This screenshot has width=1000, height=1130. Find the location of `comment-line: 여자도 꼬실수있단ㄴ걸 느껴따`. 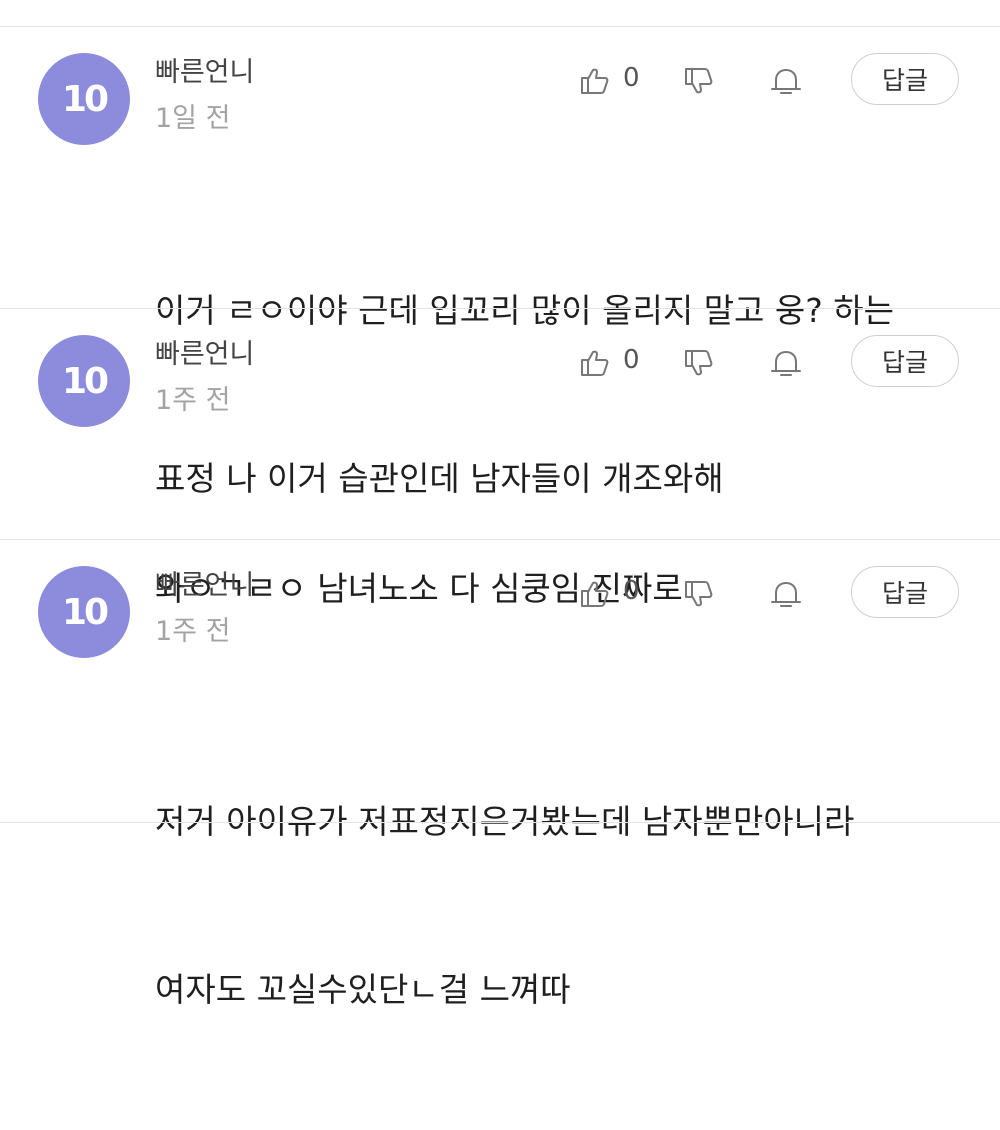

comment-line: 여자도 꼬실수있단ㄴ걸 느껴따 is located at coordinates (363, 989).